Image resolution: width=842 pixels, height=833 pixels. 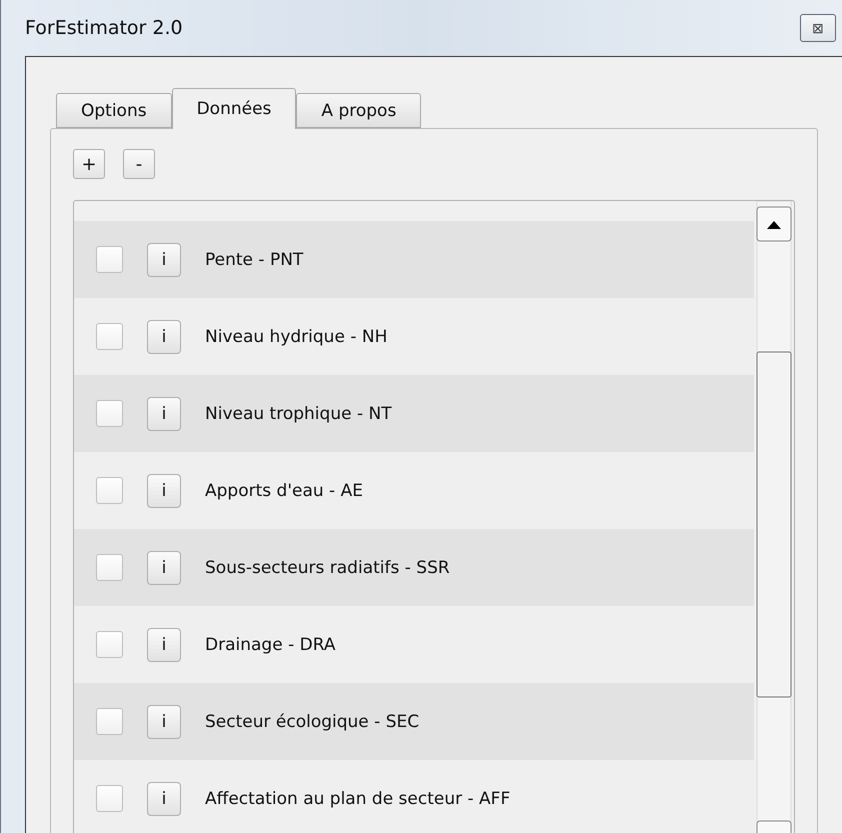 What do you see at coordinates (774, 517) in the screenshot?
I see `scrollbar` at bounding box center [774, 517].